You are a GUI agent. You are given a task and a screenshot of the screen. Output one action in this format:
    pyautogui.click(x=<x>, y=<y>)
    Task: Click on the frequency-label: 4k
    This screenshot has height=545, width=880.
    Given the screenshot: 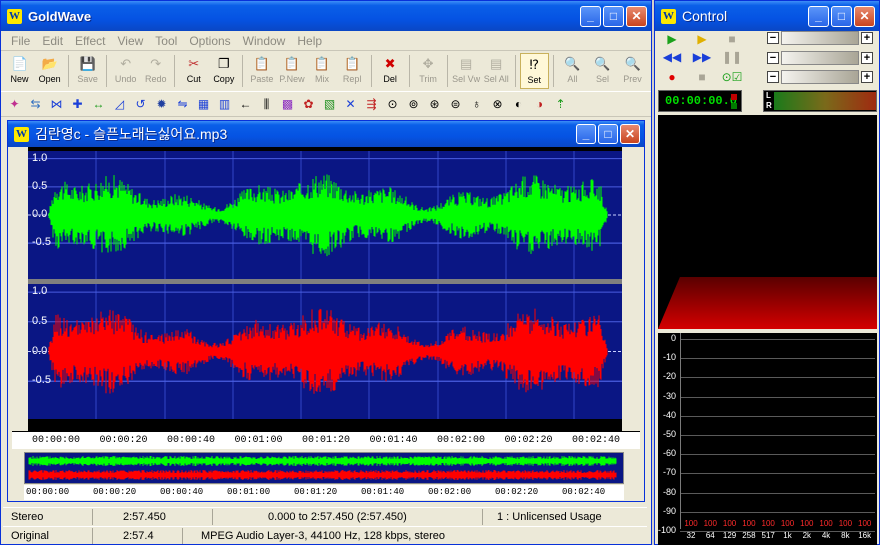 What is the action you would take?
    pyautogui.click(x=826, y=535)
    